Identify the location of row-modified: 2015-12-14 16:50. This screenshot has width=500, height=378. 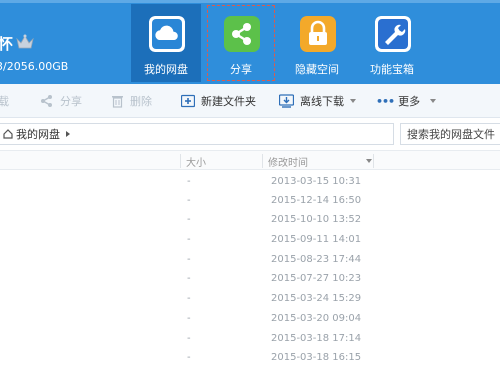
(316, 200).